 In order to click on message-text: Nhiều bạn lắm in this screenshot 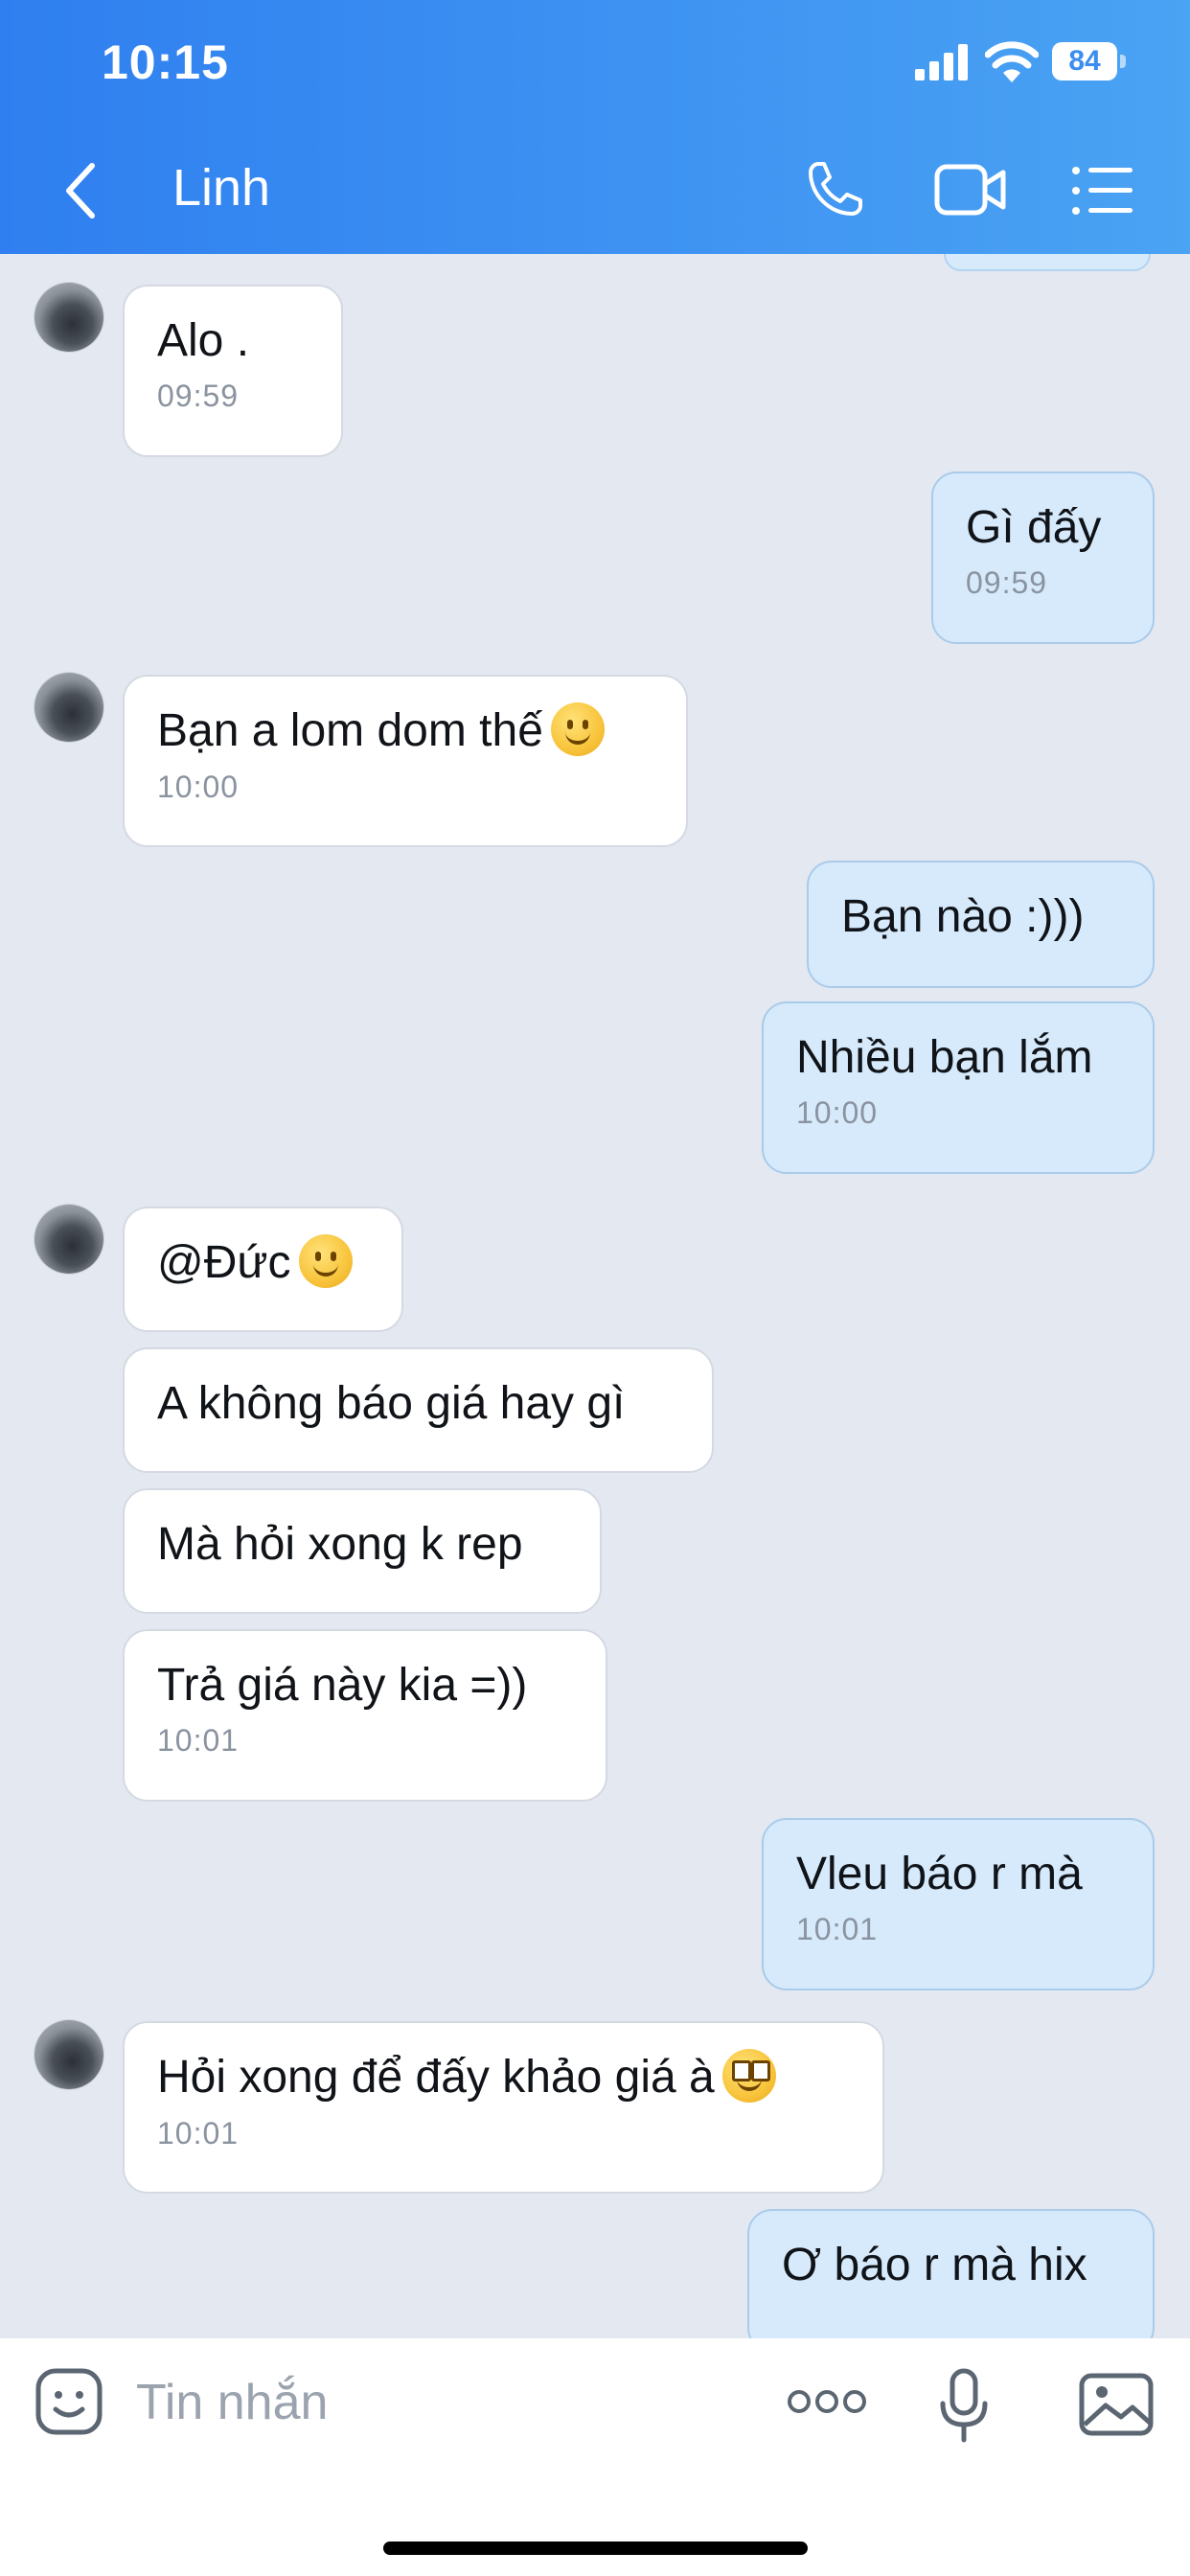, I will do `click(945, 1057)`.